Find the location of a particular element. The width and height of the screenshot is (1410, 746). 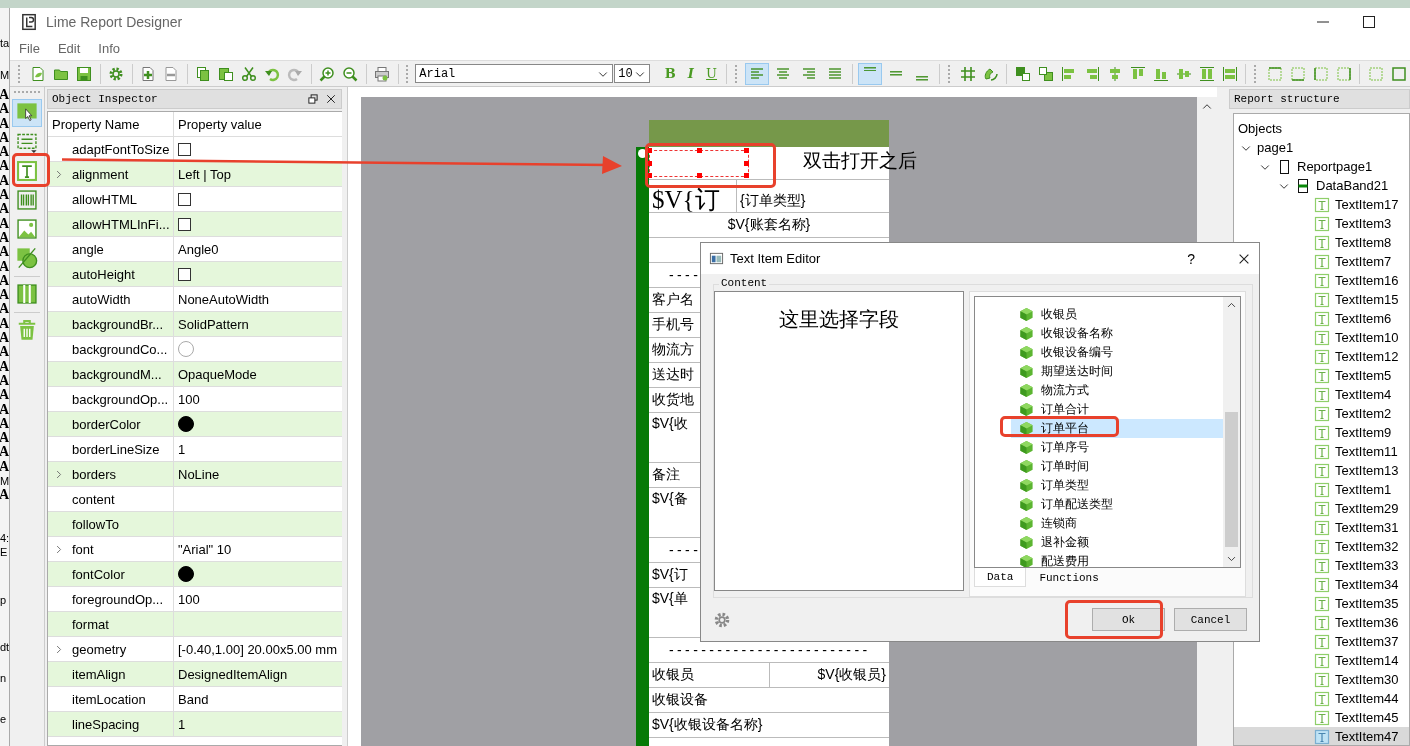

field-item: 配送费用 is located at coordinates (1099, 559).